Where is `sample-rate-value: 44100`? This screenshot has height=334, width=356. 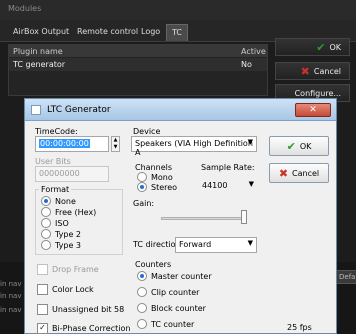 sample-rate-value: 44100 is located at coordinates (215, 185).